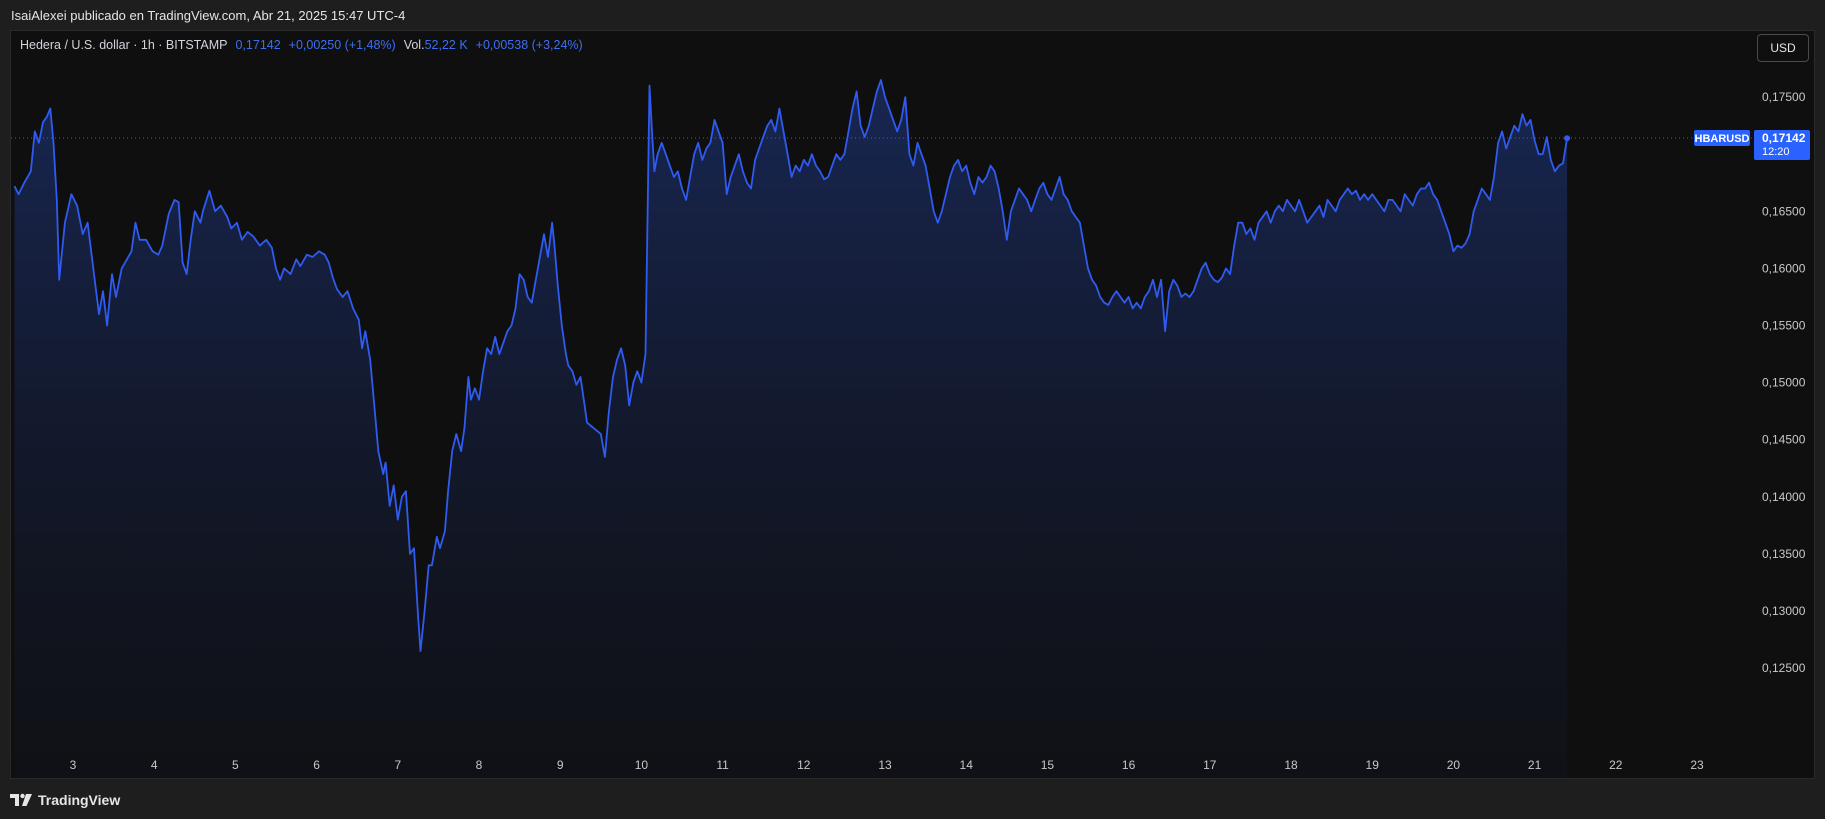 The width and height of the screenshot is (1825, 819). What do you see at coordinates (1784, 211) in the screenshot?
I see `y-tick-label: 0,16500` at bounding box center [1784, 211].